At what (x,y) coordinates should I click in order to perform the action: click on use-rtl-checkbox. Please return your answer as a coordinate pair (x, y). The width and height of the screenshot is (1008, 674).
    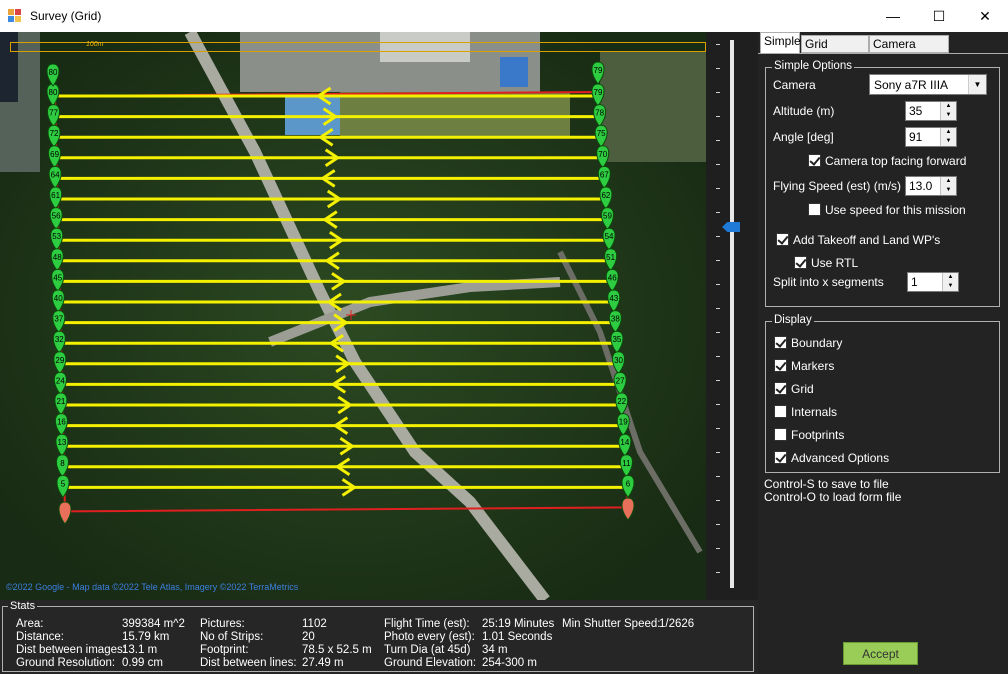
    Looking at the image, I should click on (800, 262).